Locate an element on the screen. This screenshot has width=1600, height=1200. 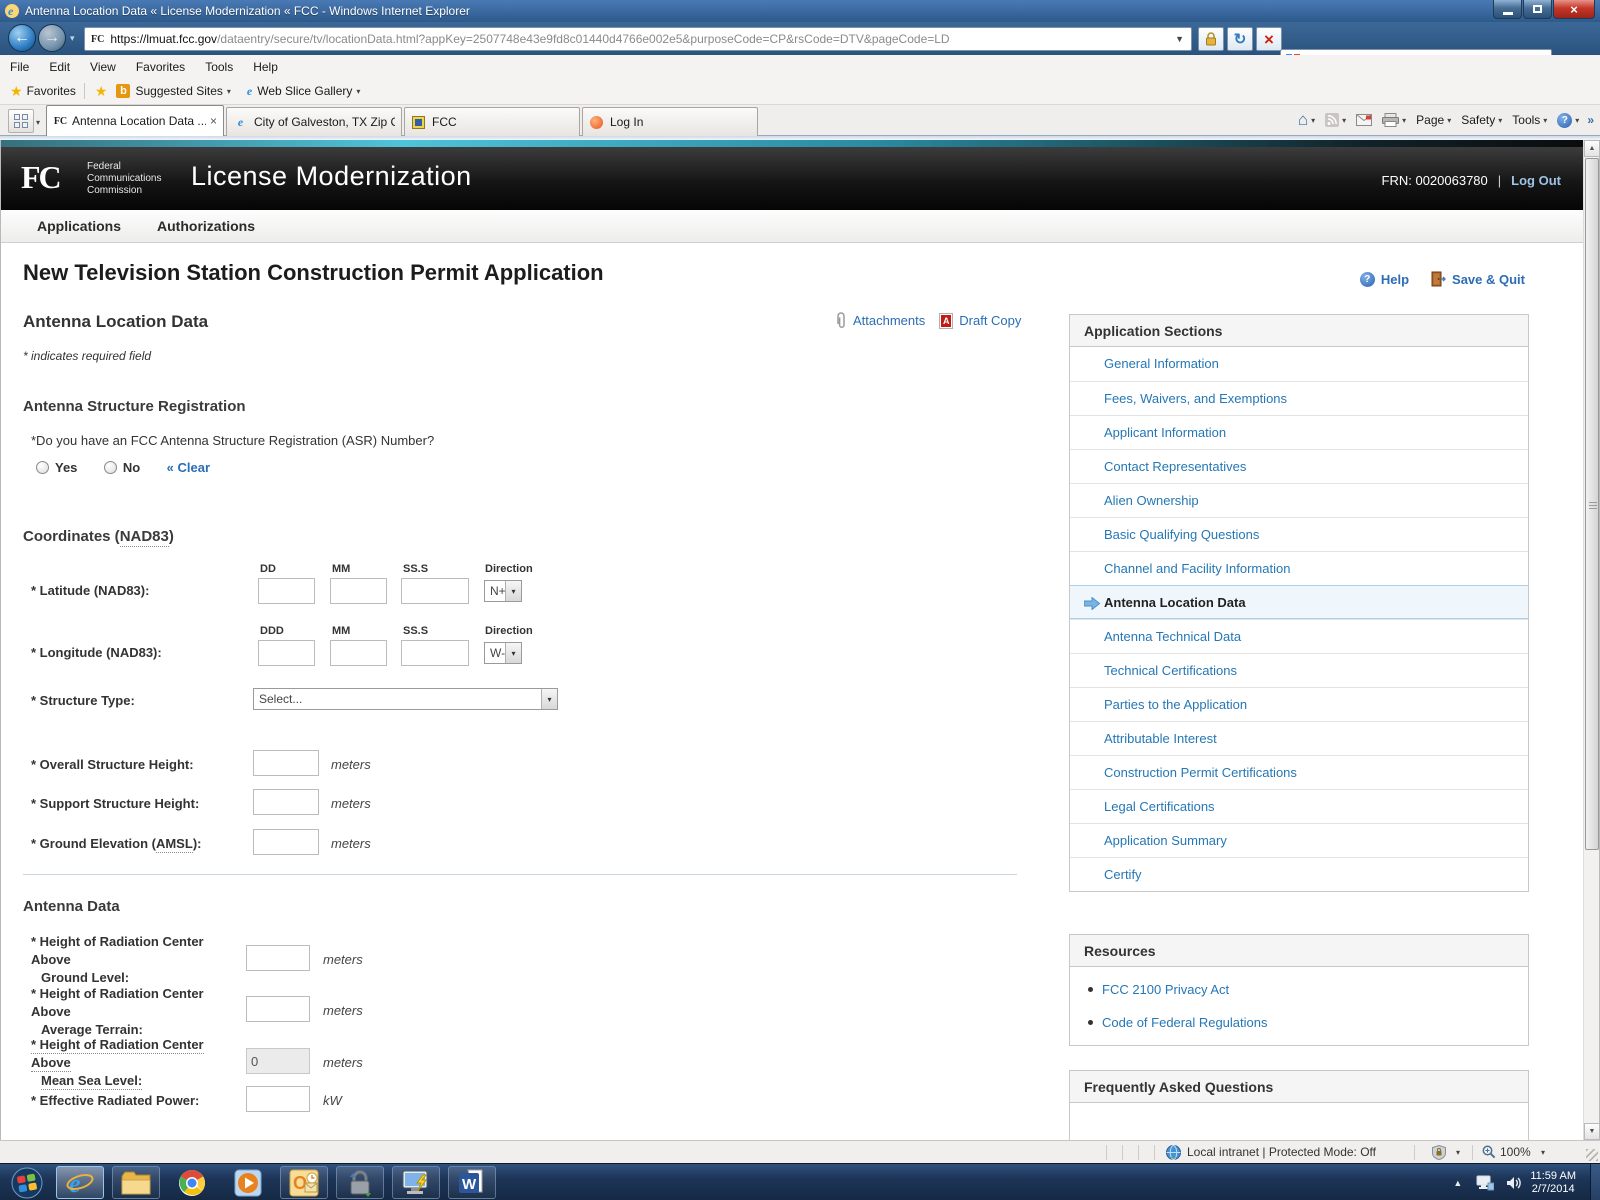
tray-expand-icon: ▲ is located at coordinates (1457, 1183).